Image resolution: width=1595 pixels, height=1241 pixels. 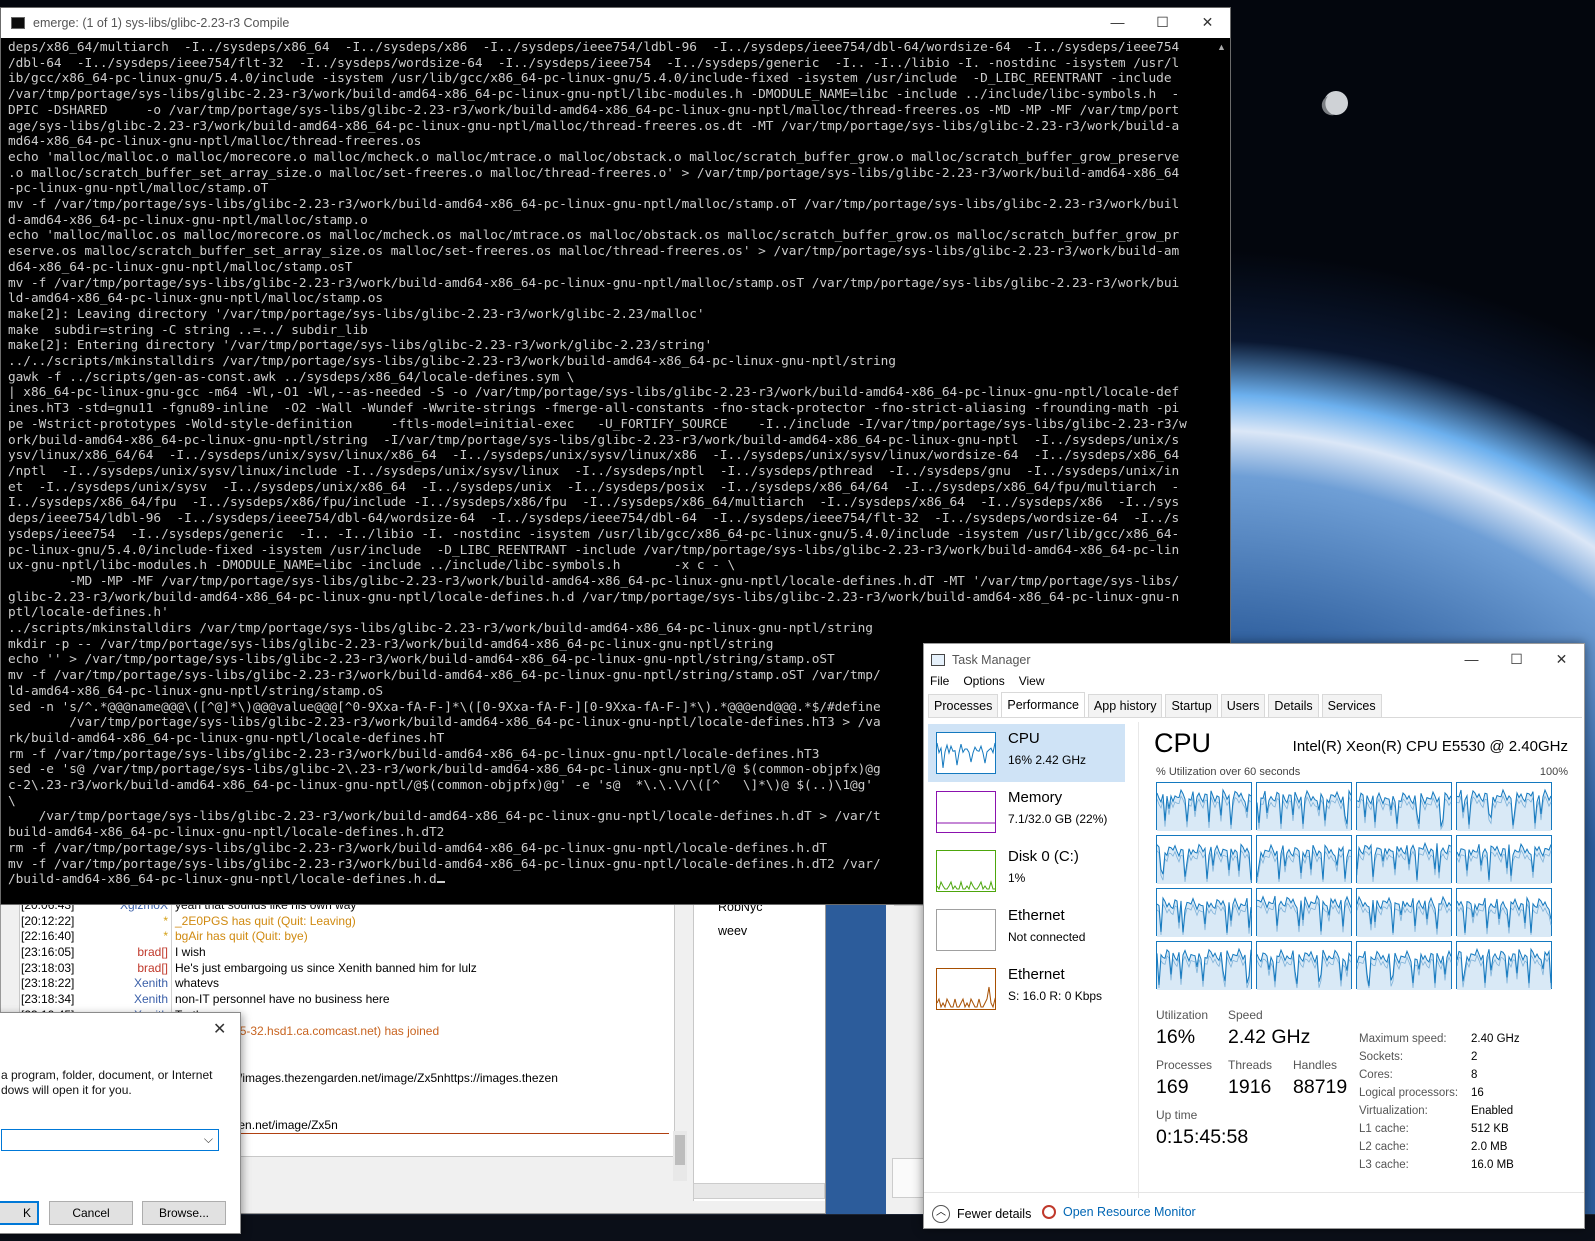 I want to click on run-open-combobox: ⌵, so click(x=110, y=1140).